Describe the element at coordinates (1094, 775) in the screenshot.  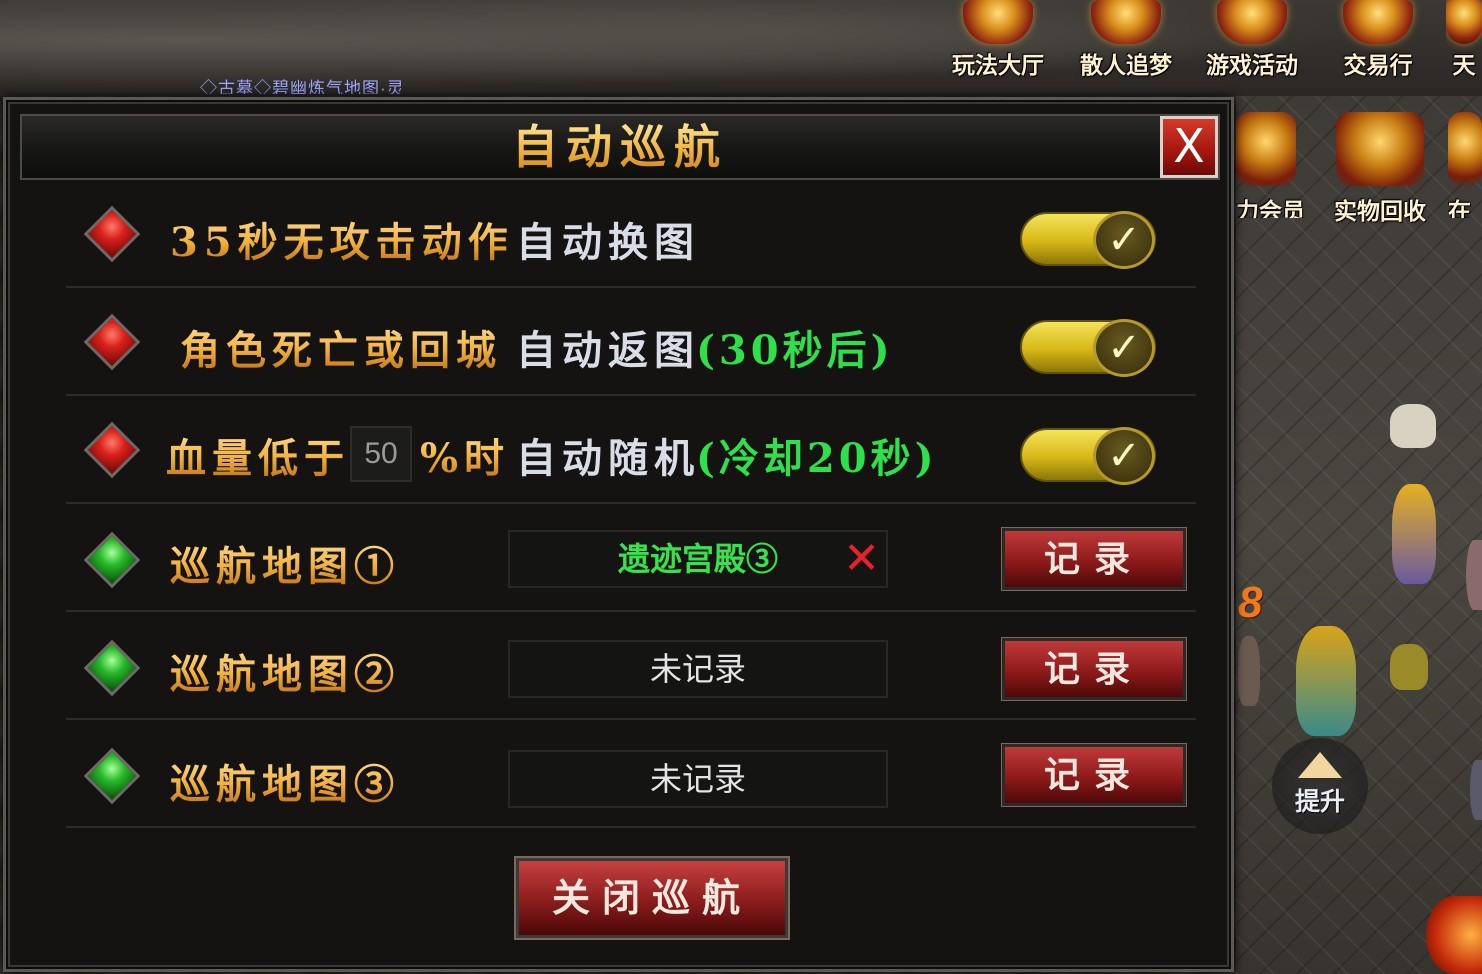
I see `record-map-3-button: 记录` at that location.